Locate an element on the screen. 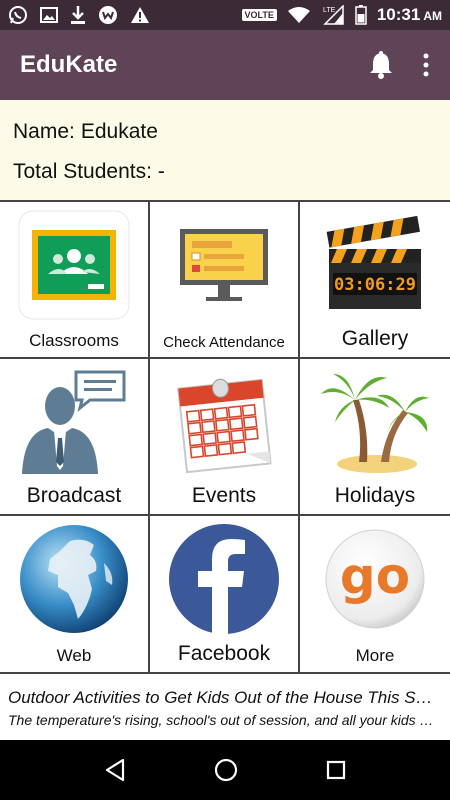 The width and height of the screenshot is (450, 800). attendance-monitor-icon is located at coordinates (224, 265).